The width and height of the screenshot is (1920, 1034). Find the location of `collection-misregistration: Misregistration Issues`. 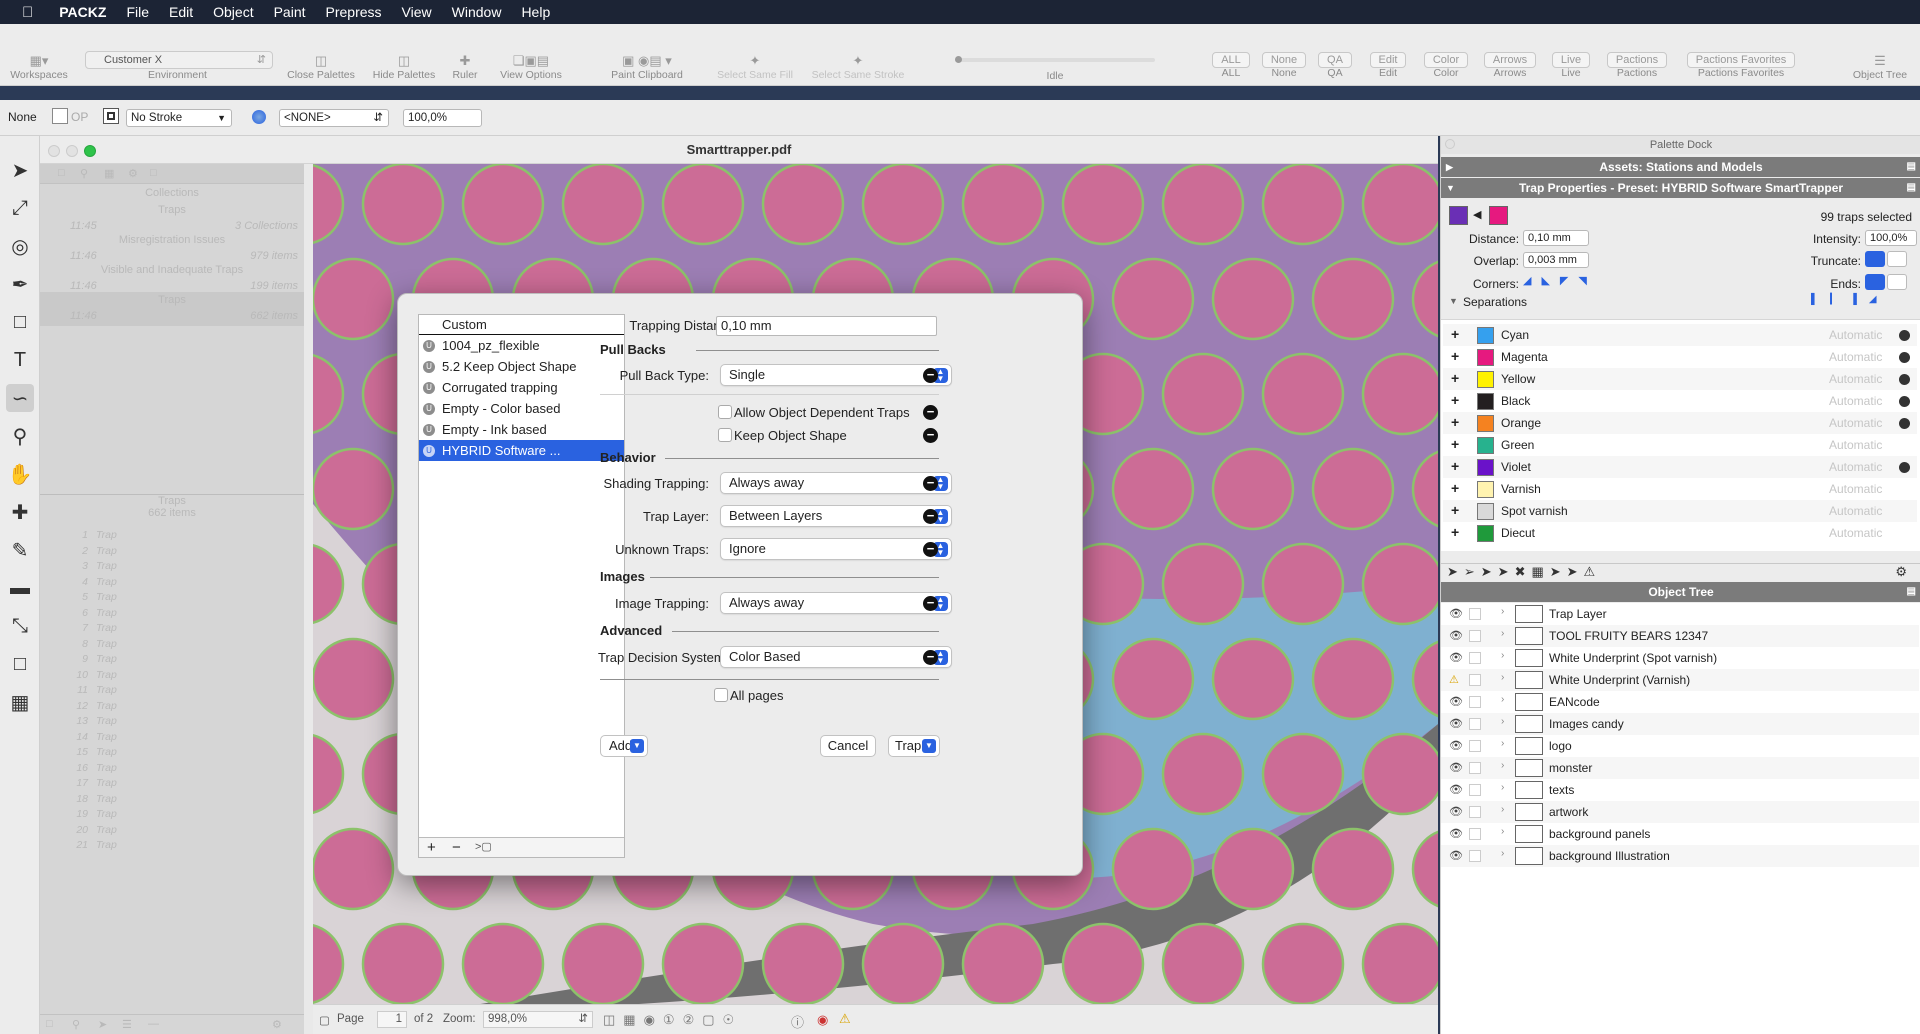

collection-misregistration: Misregistration Issues is located at coordinates (172, 240).